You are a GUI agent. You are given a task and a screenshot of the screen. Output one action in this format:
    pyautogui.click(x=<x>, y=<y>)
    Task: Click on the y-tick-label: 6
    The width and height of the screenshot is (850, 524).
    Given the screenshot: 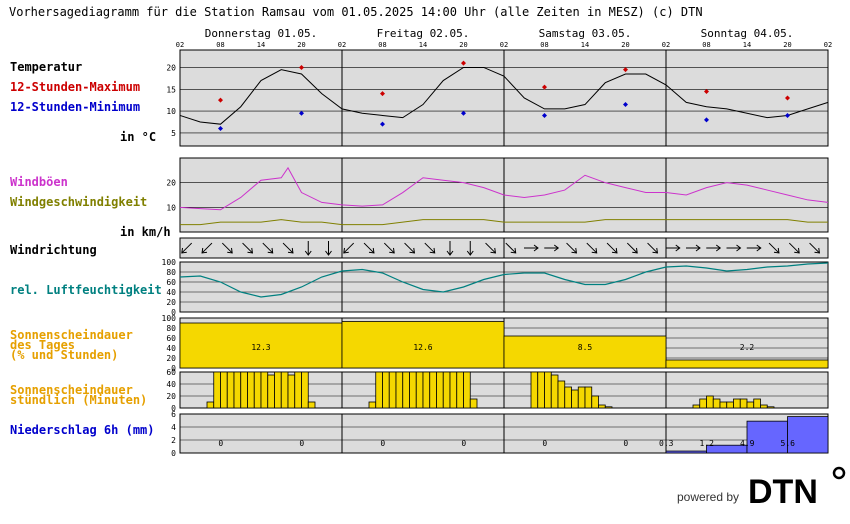 What is the action you would take?
    pyautogui.click(x=173, y=414)
    